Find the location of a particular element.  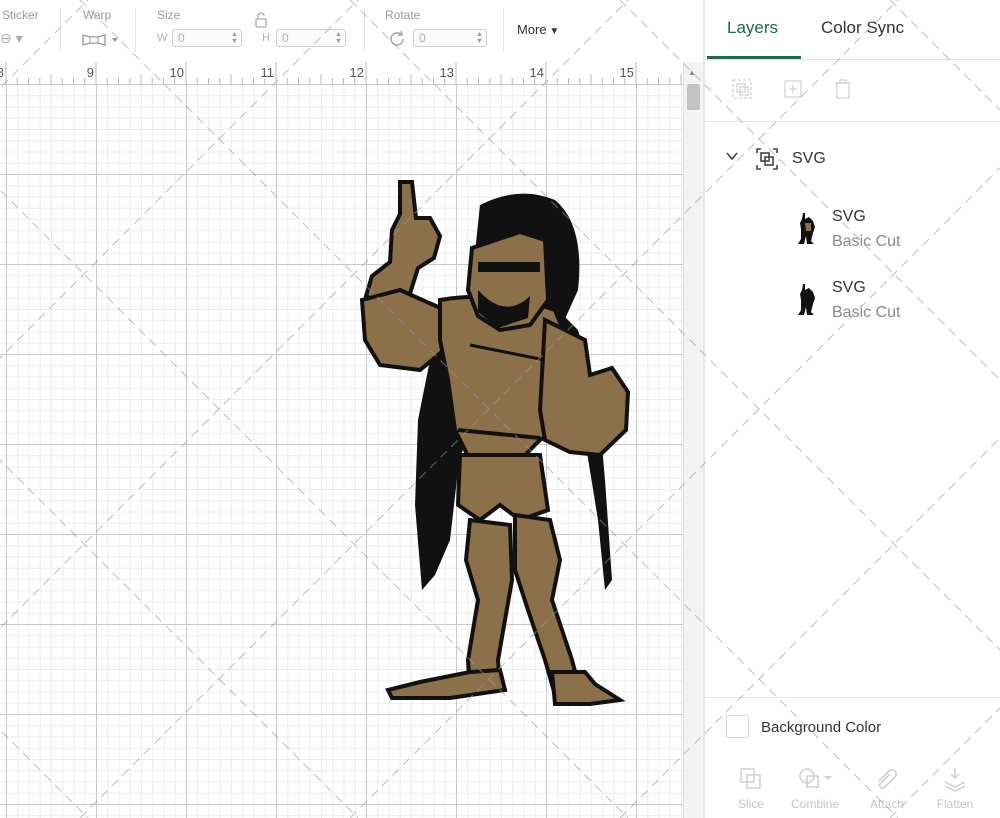

ruler-label: 11 is located at coordinates (268, 72).